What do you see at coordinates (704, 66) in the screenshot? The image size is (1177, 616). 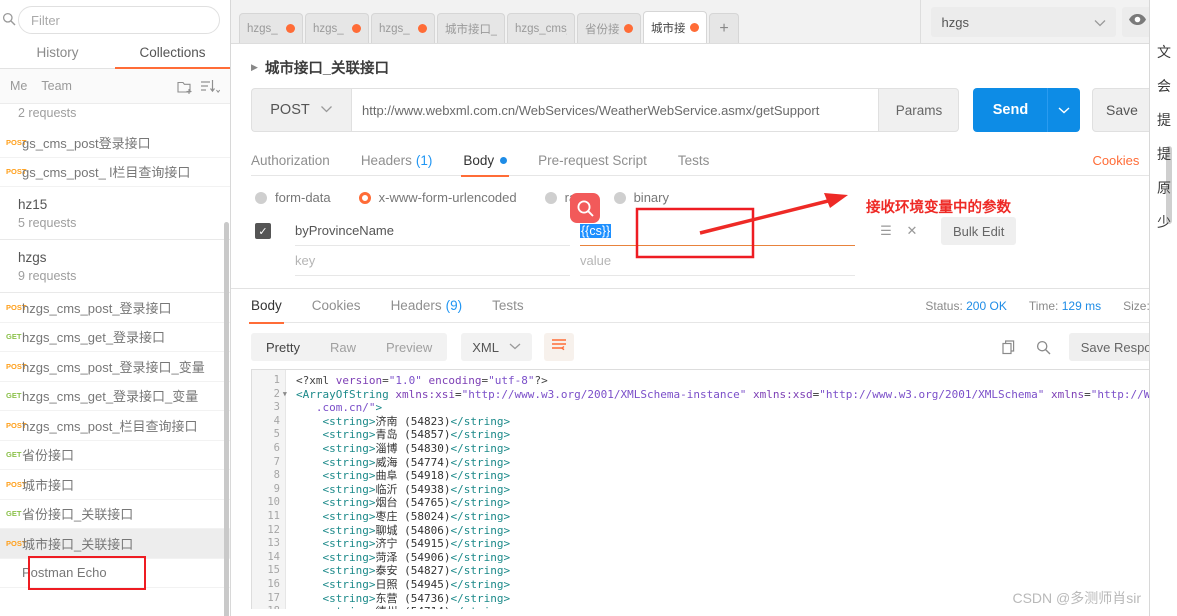 I see `breadcrumb: ▶ 城市接口_关联接口` at bounding box center [704, 66].